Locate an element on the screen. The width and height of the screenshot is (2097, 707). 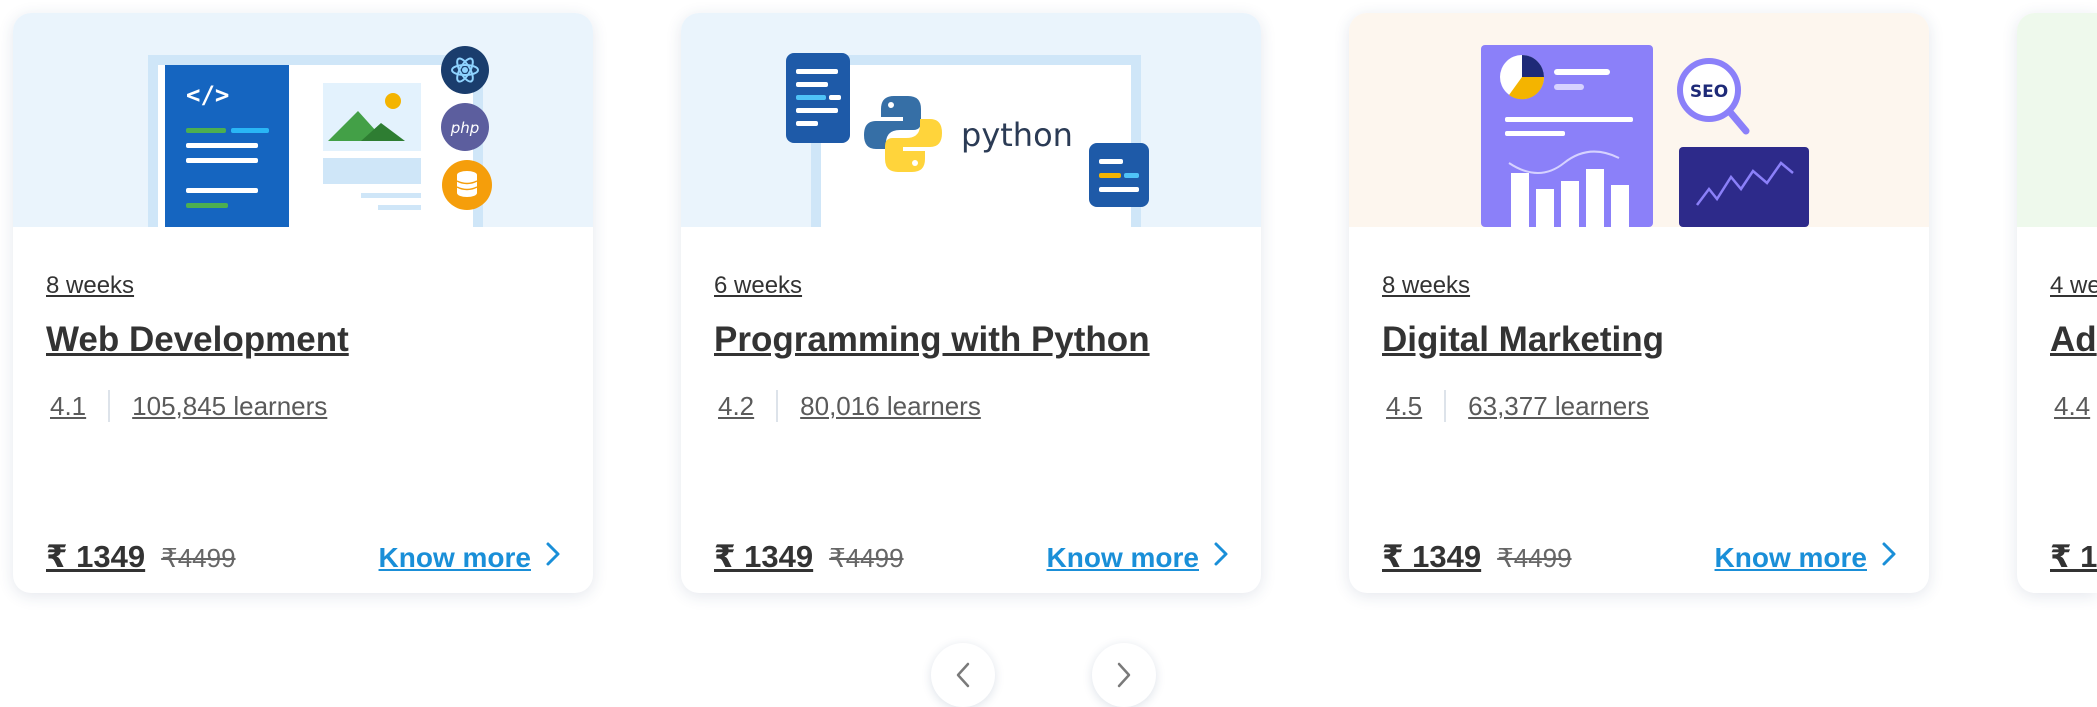
svg-text: python is located at coordinates (1017, 135).